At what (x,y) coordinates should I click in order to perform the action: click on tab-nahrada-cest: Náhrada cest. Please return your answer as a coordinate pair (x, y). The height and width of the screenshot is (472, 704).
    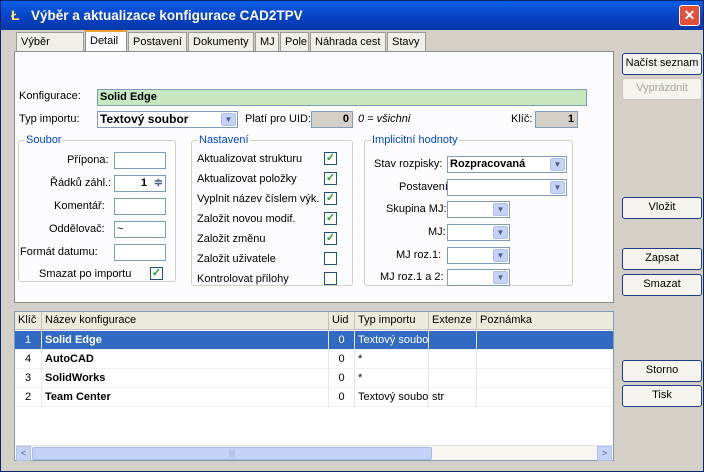
    Looking at the image, I should click on (348, 42).